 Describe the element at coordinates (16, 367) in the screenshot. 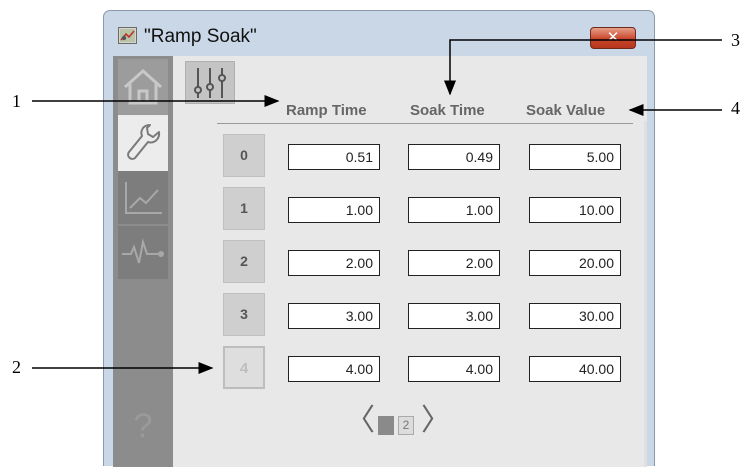

I see `callout-2: 2` at that location.